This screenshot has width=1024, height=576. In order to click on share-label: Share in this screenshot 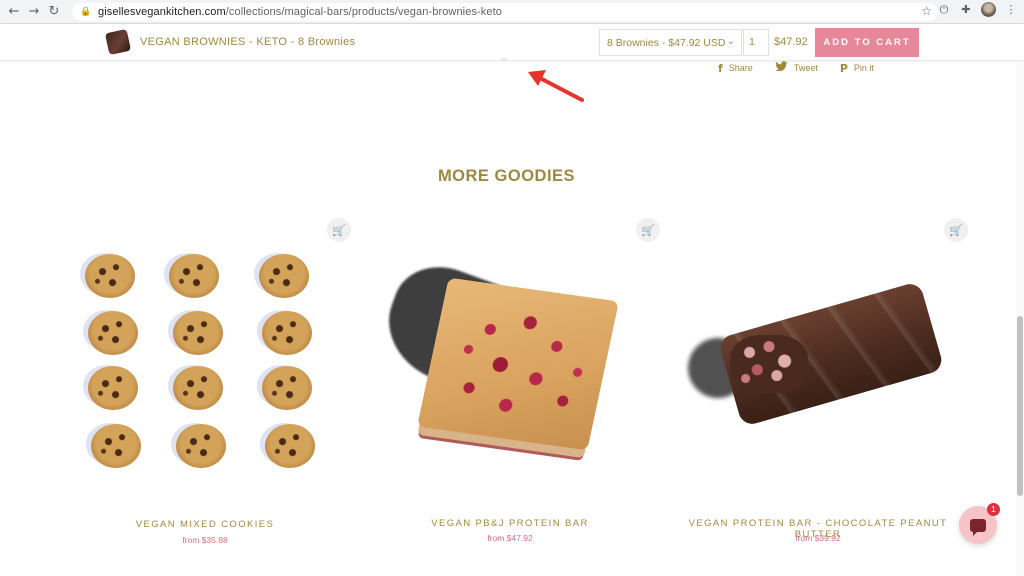, I will do `click(740, 68)`.